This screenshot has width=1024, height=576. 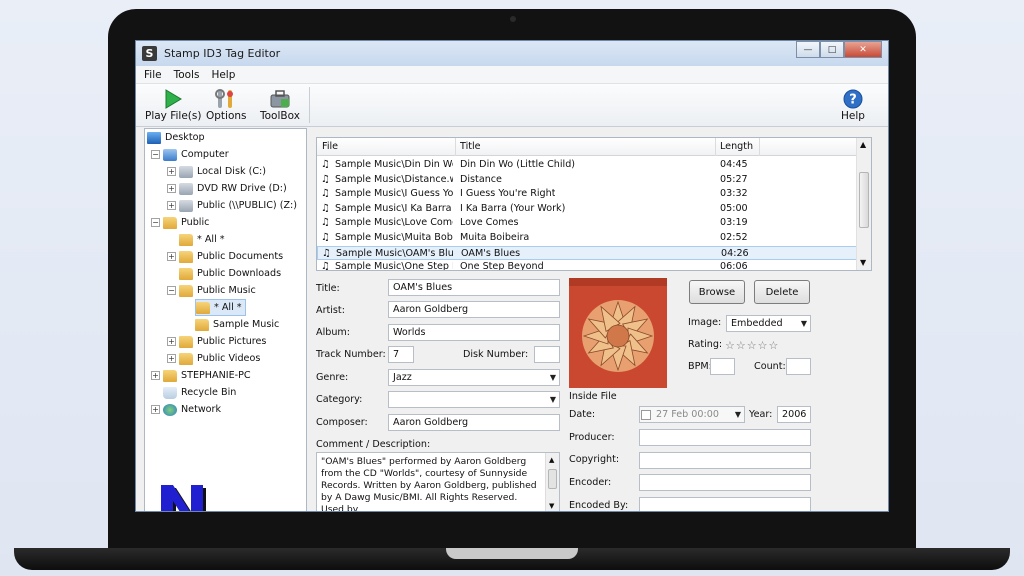 I want to click on play-files-button: Play File(s), so click(x=173, y=105).